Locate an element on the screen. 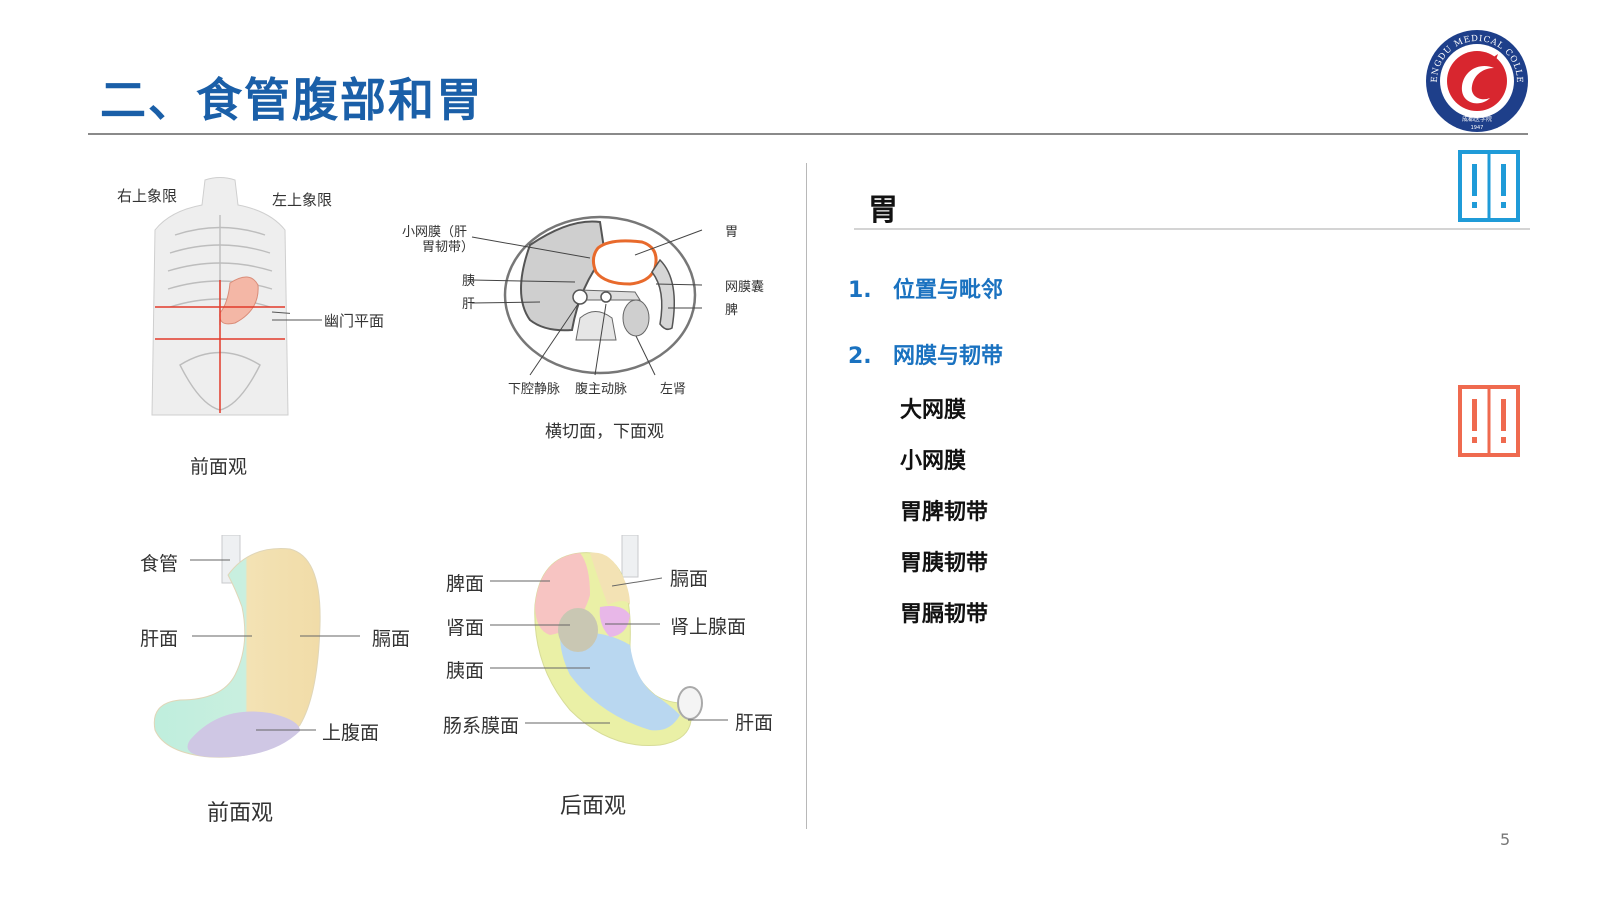 The image size is (1600, 900). leader-suprarenal-surface is located at coordinates (632, 624).